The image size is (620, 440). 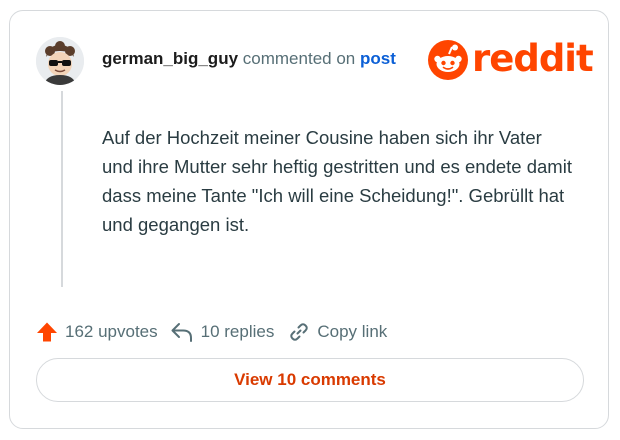 I want to click on reddit-wordmark: reddit, so click(x=533, y=58).